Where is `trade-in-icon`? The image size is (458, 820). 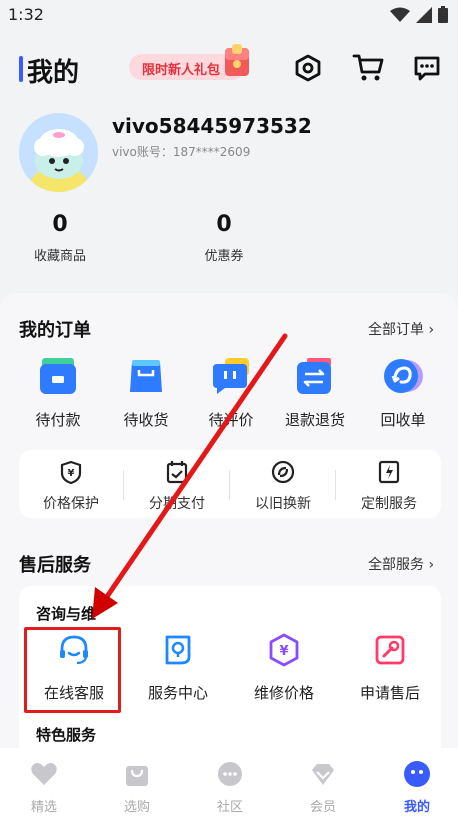
trade-in-icon is located at coordinates (283, 472).